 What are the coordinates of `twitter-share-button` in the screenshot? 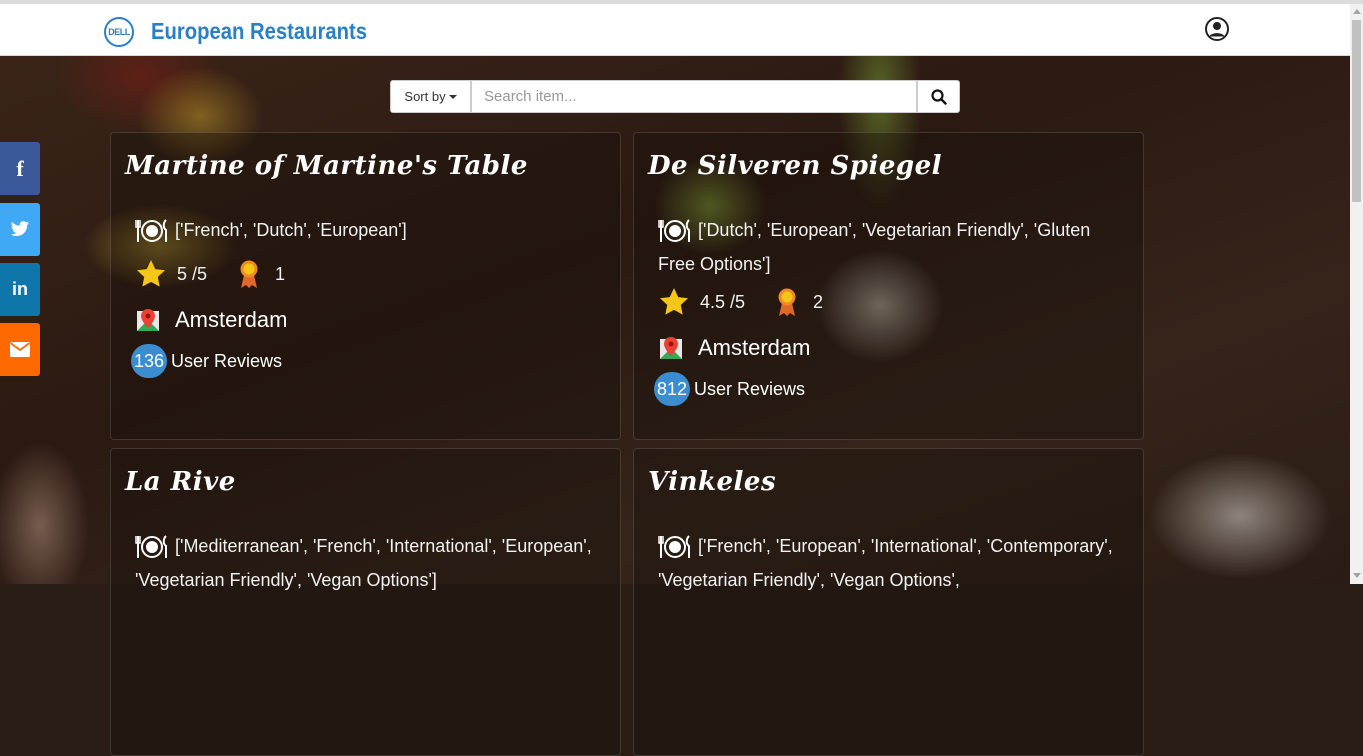 It's located at (20, 229).